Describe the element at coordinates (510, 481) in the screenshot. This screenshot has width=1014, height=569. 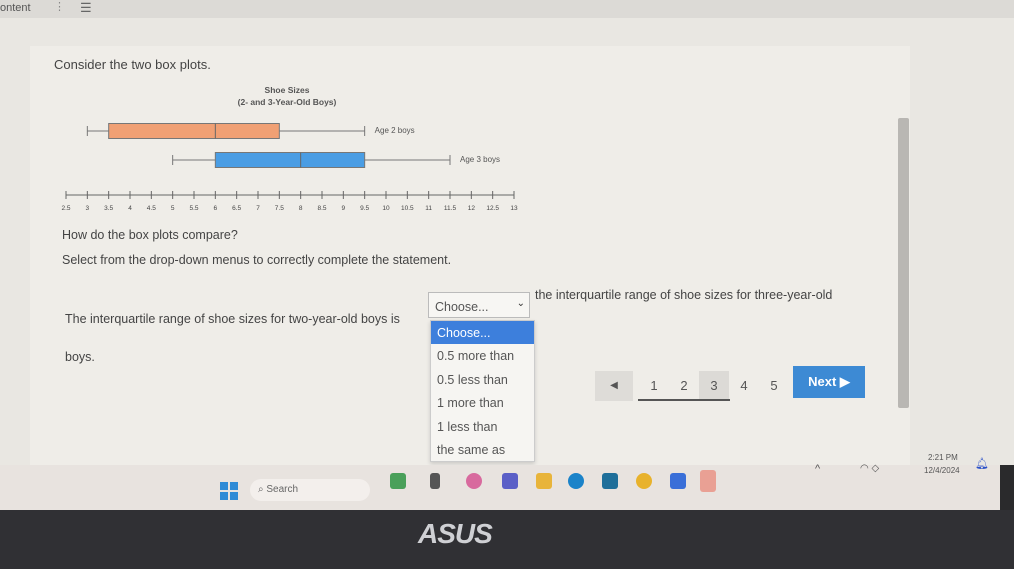
I see `teams-icon` at that location.